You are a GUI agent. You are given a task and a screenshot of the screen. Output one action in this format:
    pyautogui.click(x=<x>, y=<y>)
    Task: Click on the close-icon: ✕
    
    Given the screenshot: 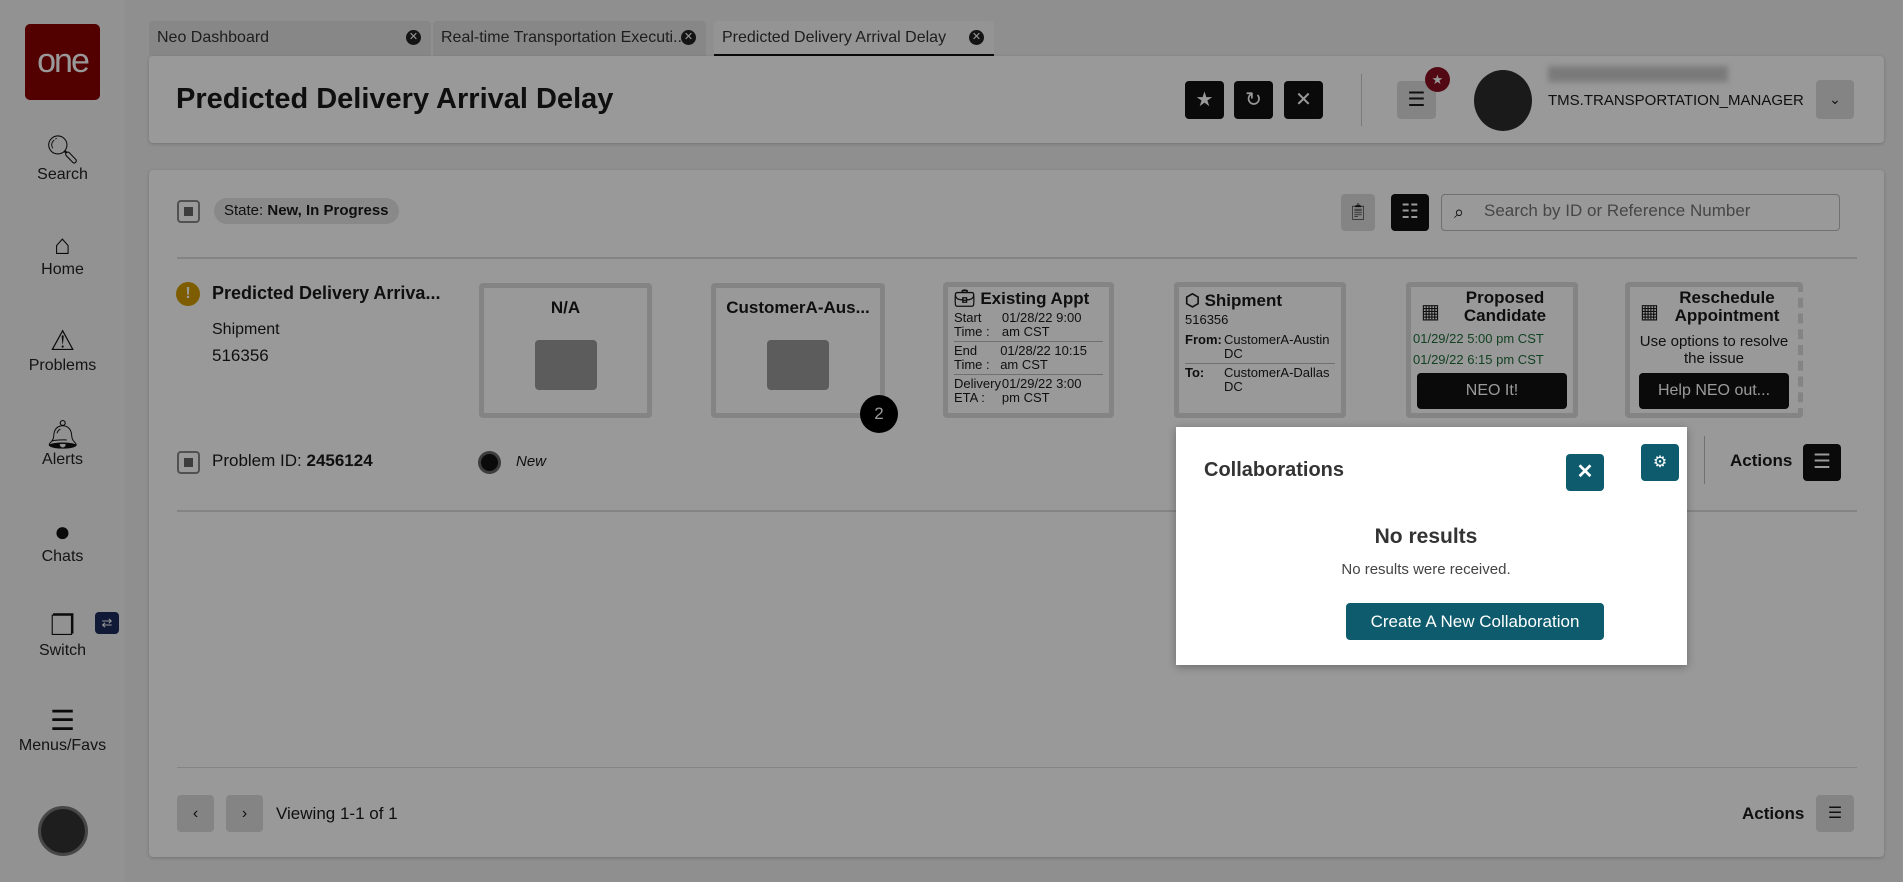 What is the action you would take?
    pyautogui.click(x=1585, y=472)
    